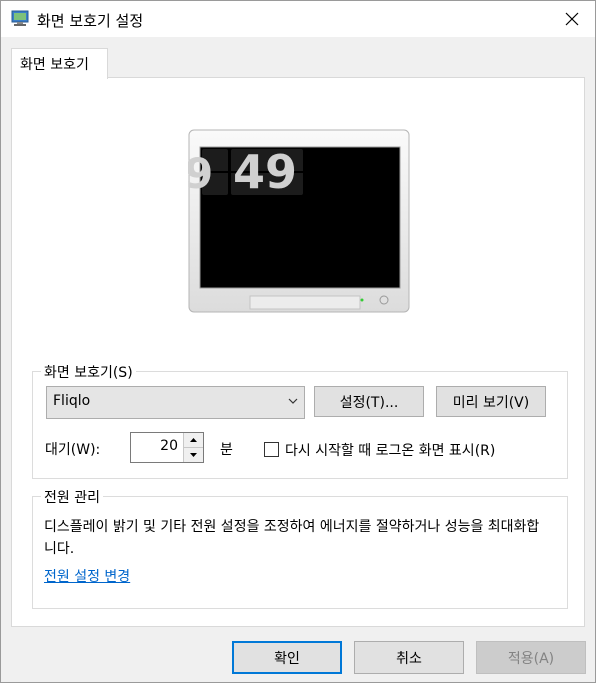  Describe the element at coordinates (72, 401) in the screenshot. I see `screensaver-selected-value: Fliqlo` at that location.